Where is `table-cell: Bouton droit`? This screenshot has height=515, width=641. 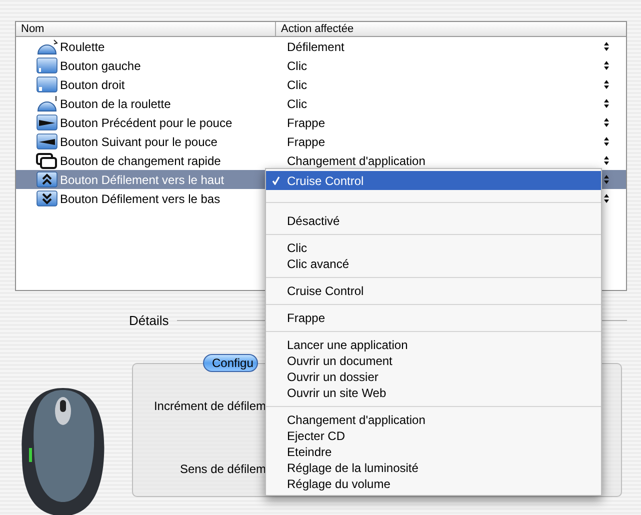
table-cell: Bouton droit is located at coordinates (92, 85).